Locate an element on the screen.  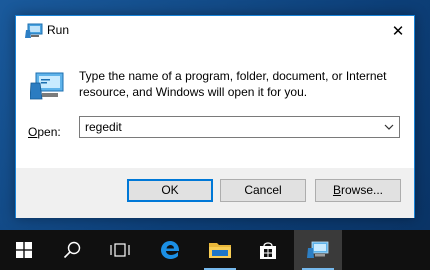
edge-icon is located at coordinates (170, 250).